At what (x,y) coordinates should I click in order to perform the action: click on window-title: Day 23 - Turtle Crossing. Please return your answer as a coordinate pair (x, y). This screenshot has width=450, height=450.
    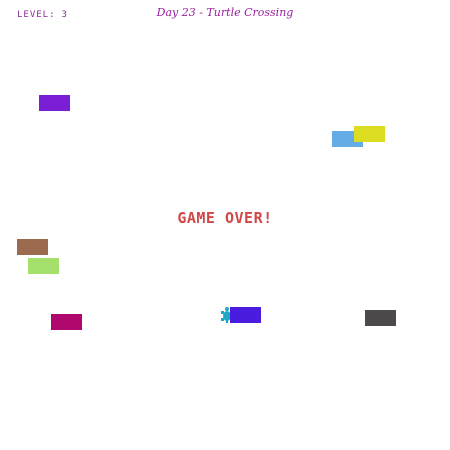
    Looking at the image, I should click on (225, 12).